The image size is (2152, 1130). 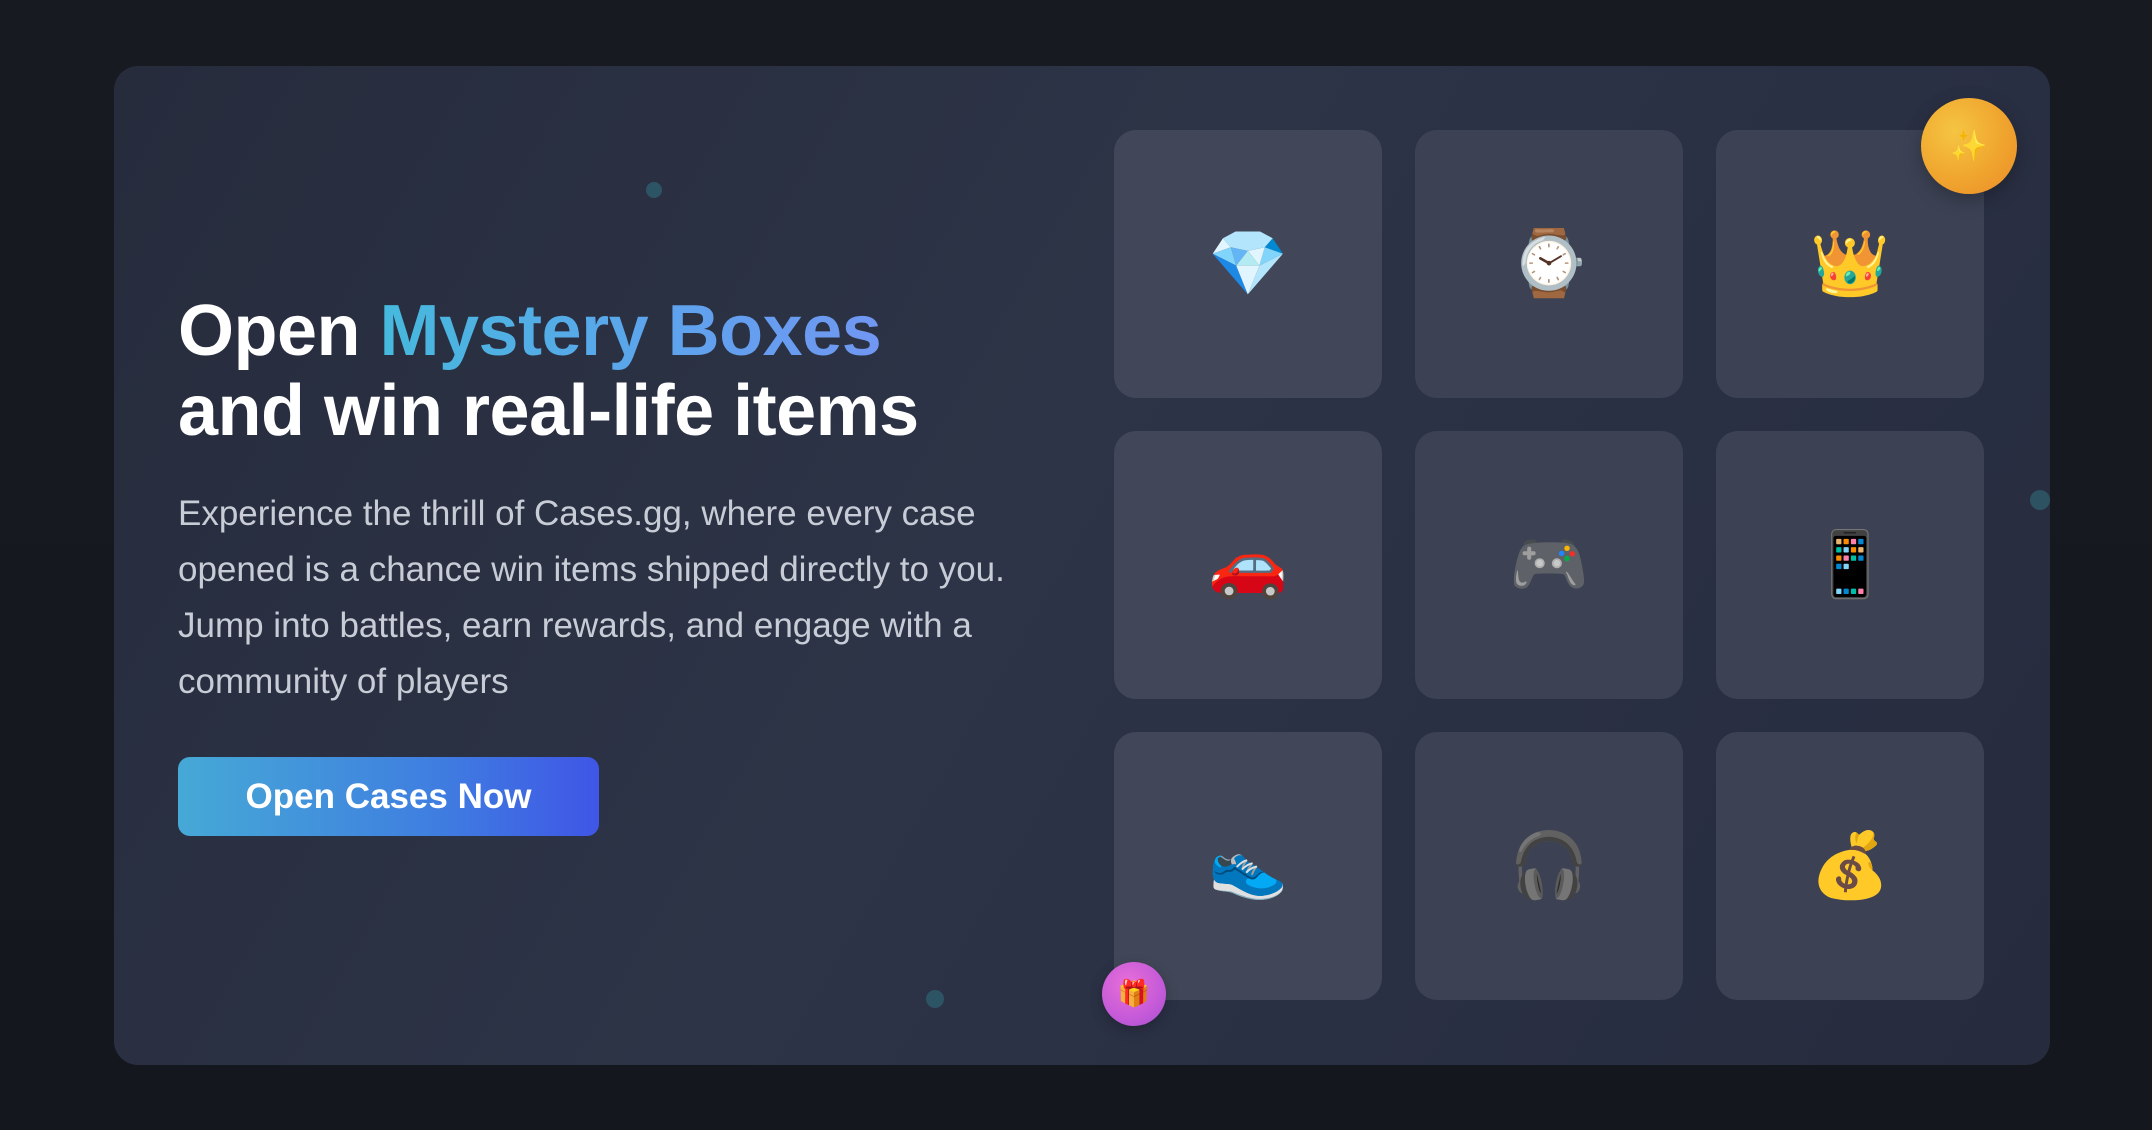 I want to click on gamepad-icon: 🎮, so click(x=1549, y=565).